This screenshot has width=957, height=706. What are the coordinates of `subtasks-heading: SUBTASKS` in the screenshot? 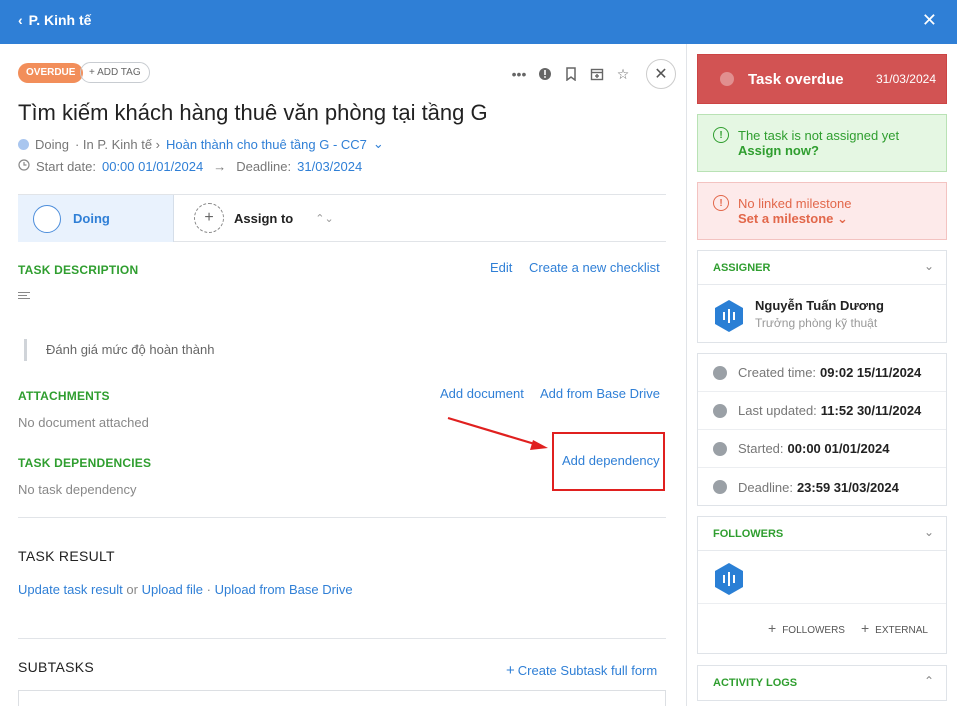 It's located at (56, 667).